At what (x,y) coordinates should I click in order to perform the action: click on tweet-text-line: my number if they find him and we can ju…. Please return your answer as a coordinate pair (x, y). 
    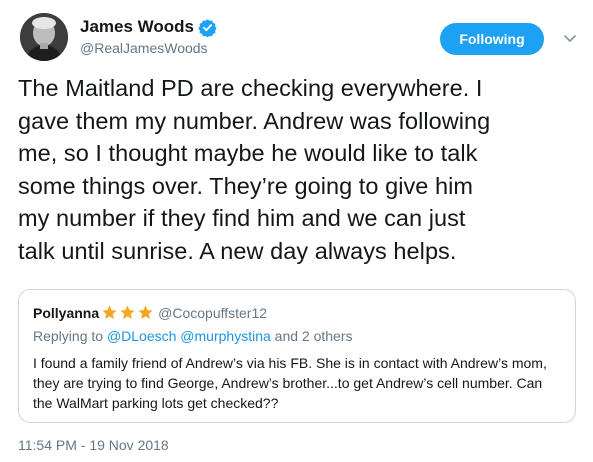
    Looking at the image, I should click on (242, 218).